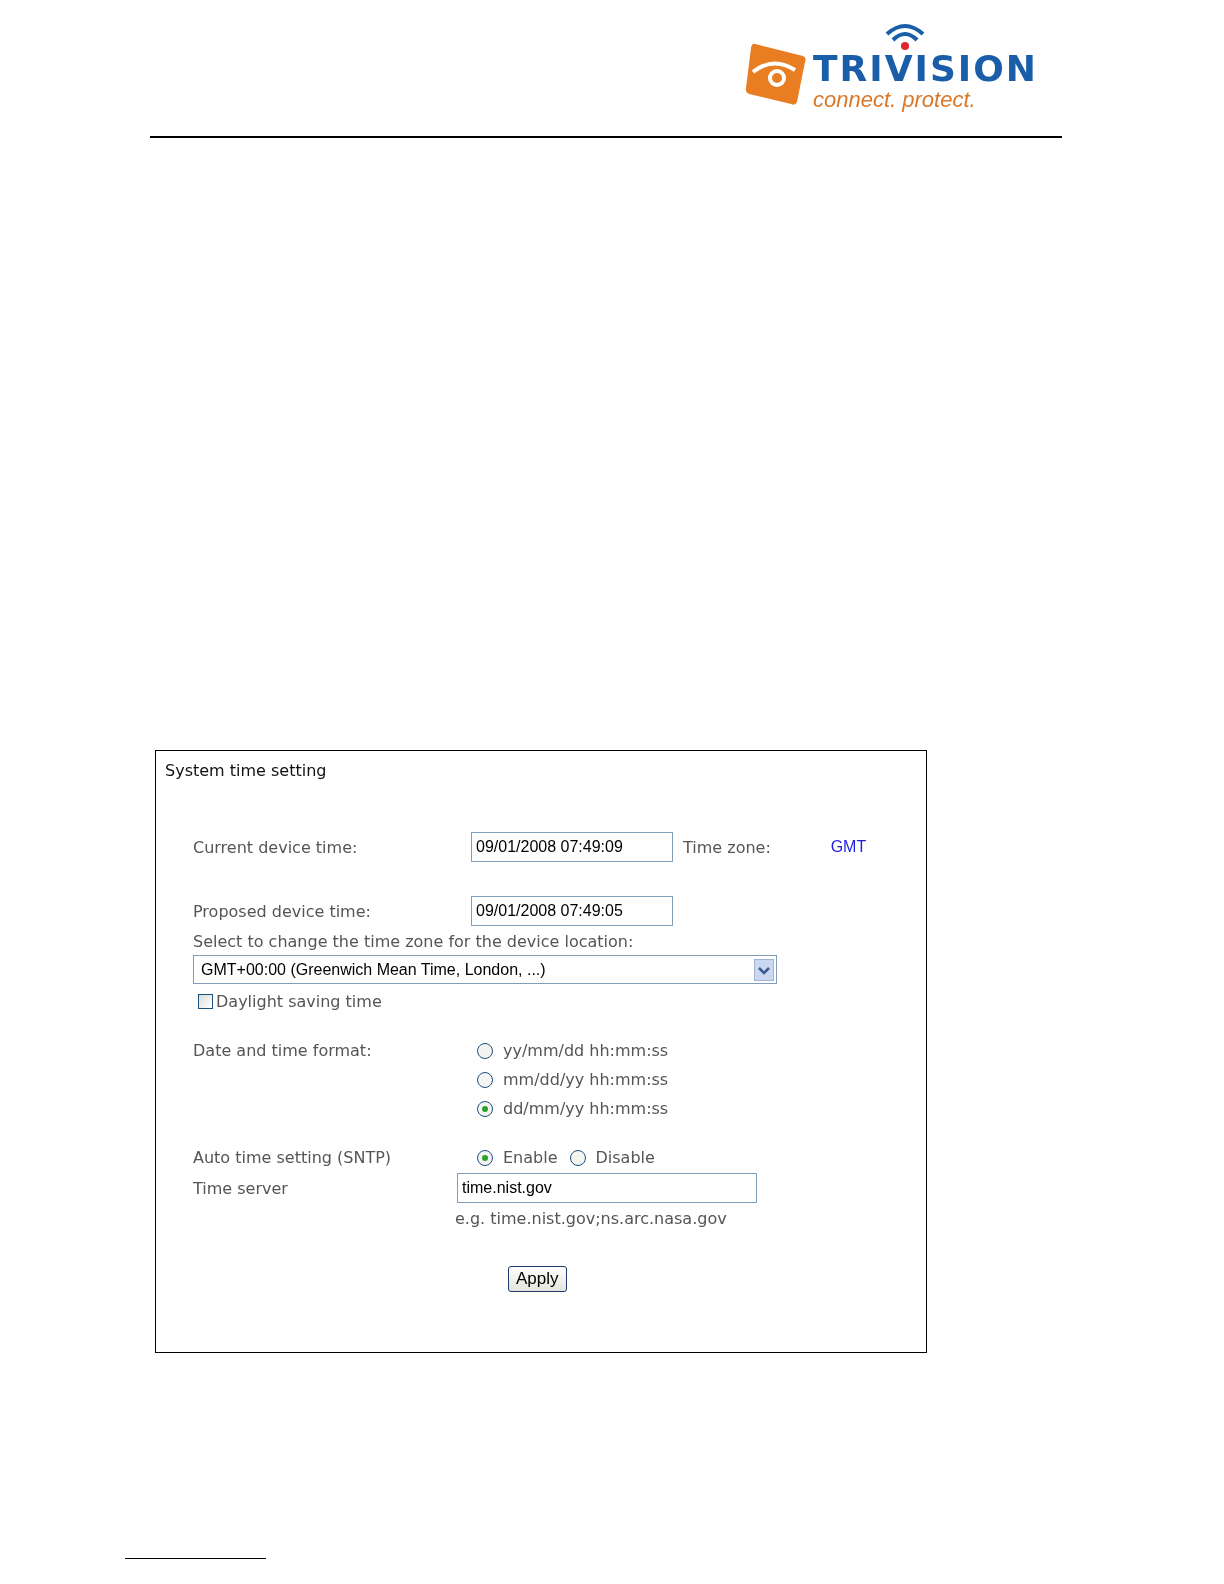 Image resolution: width=1224 pixels, height=1584 pixels. Describe the element at coordinates (586, 1108) in the screenshot. I see `radio-label: dd/mm/yy hh:mm:ss` at that location.